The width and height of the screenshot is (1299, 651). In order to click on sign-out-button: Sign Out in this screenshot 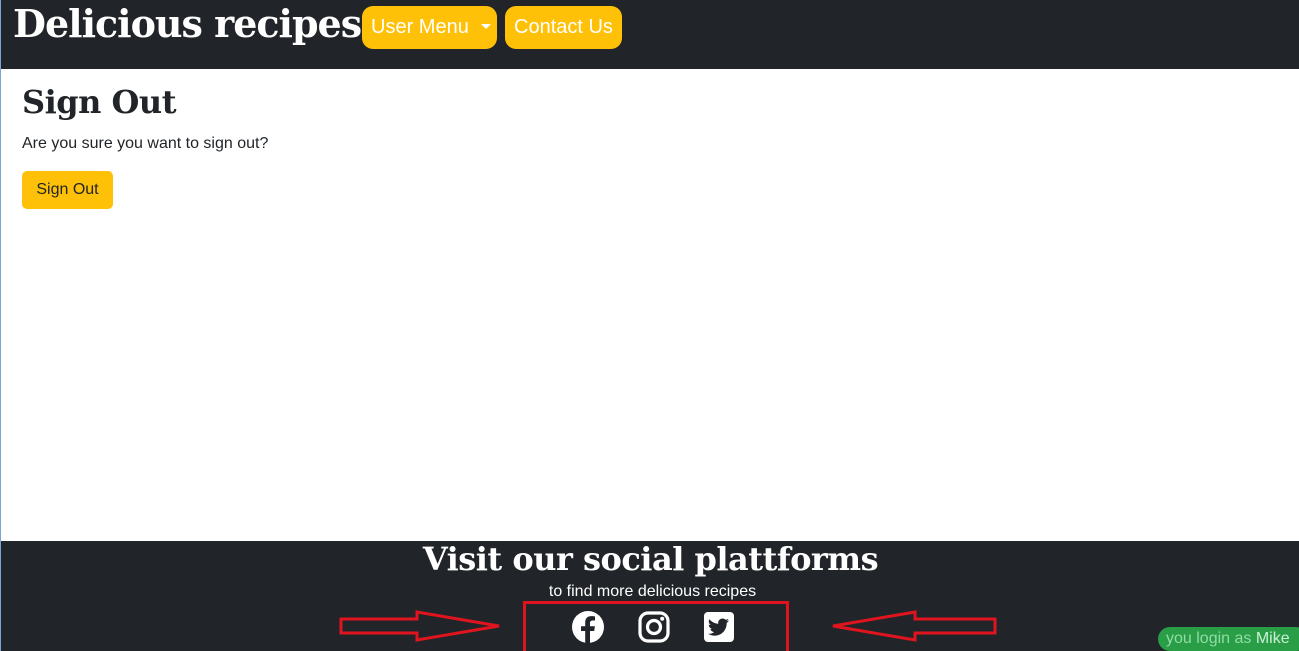, I will do `click(67, 190)`.